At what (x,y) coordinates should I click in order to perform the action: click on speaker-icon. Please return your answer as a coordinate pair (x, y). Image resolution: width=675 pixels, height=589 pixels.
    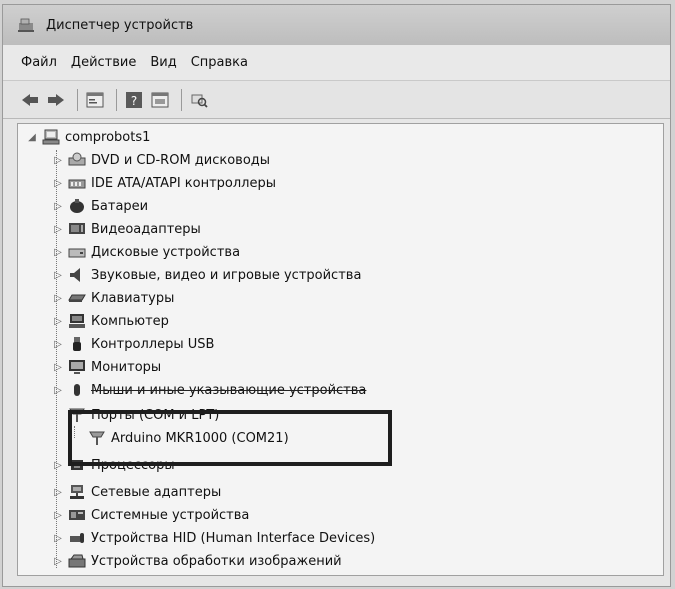
    Looking at the image, I should click on (77, 275).